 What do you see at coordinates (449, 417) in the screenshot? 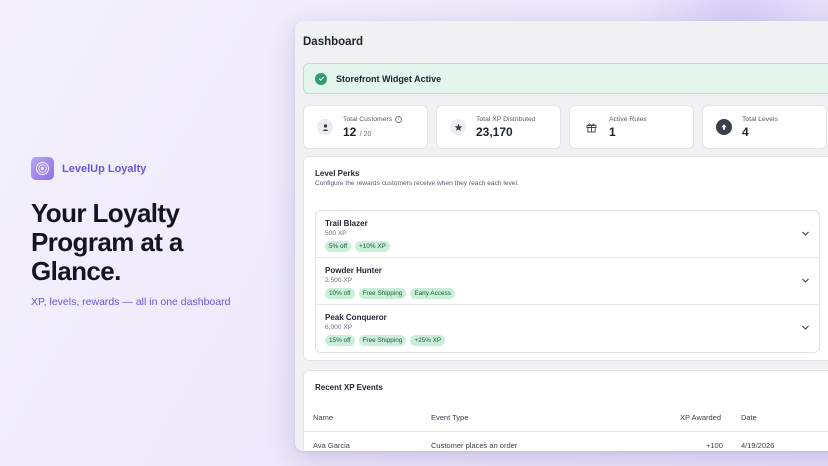
I see `column-header-event-type: Event Type` at bounding box center [449, 417].